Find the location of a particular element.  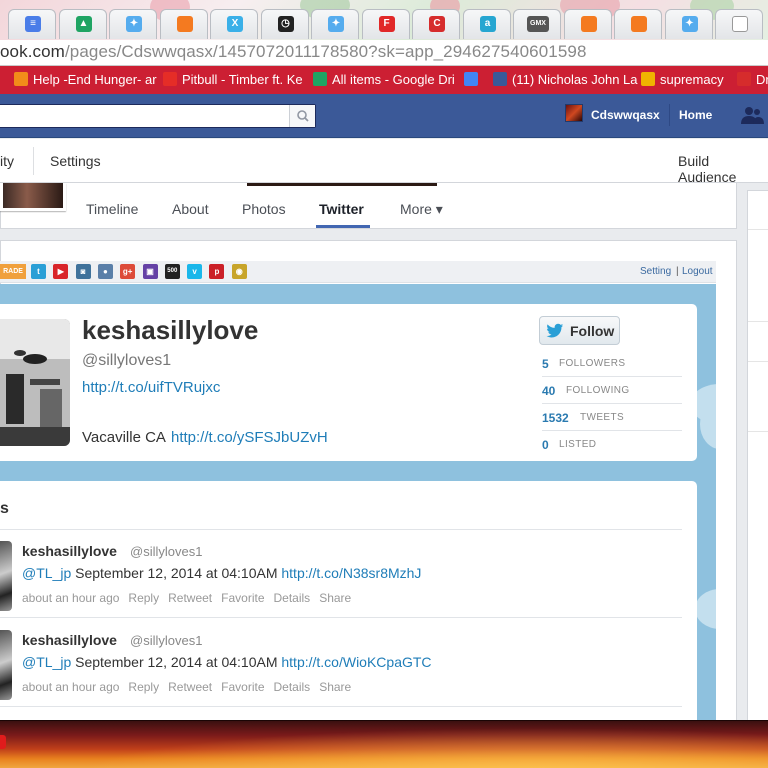

profile-stat-tweets: 1532 TWEETS is located at coordinates (612, 418).